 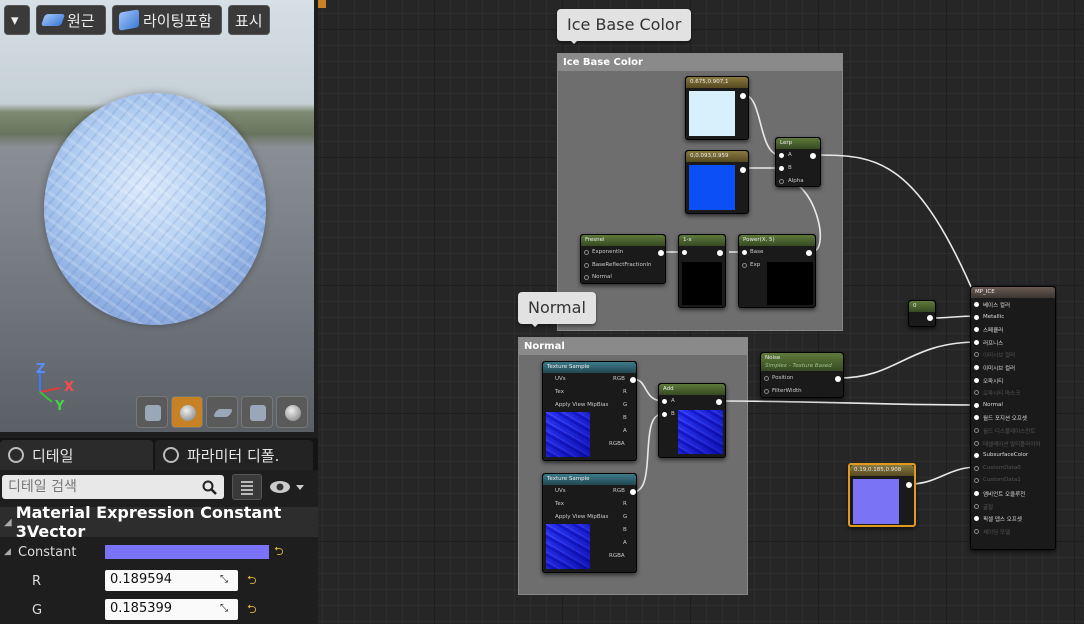 I want to click on input-pin-exp, so click(x=744, y=265).